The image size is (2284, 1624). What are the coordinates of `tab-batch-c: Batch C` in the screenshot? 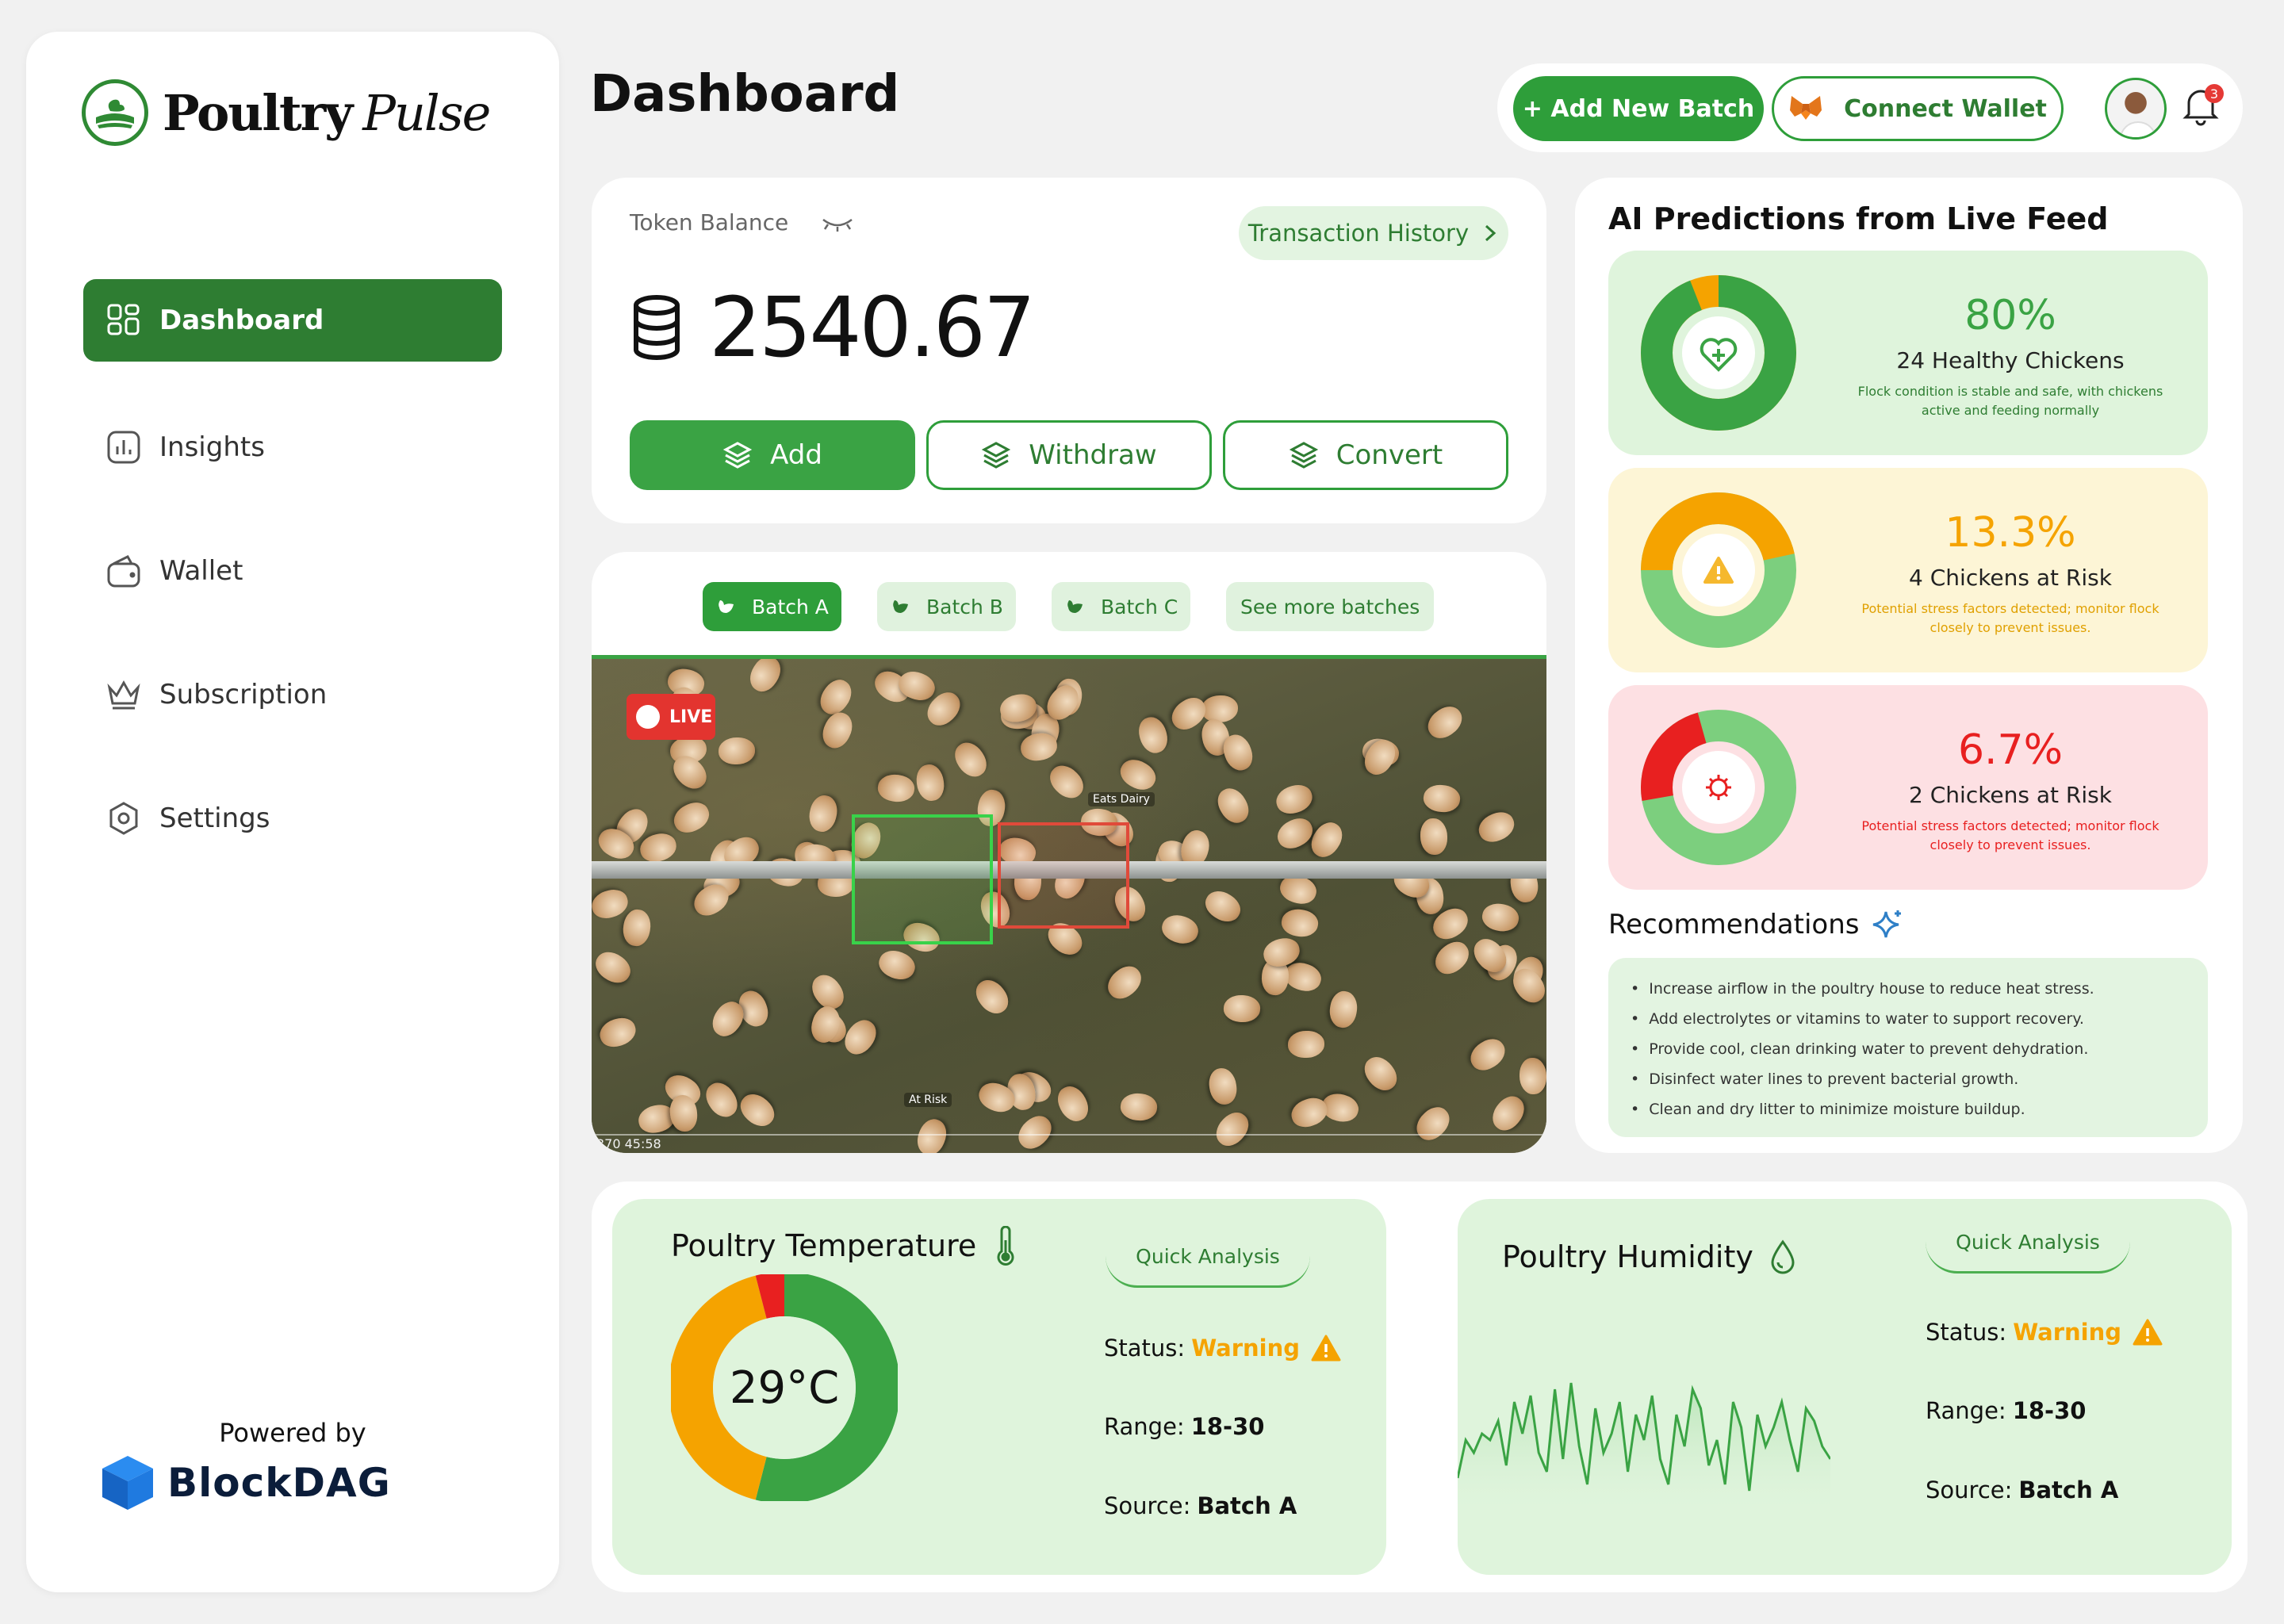 It's located at (1121, 606).